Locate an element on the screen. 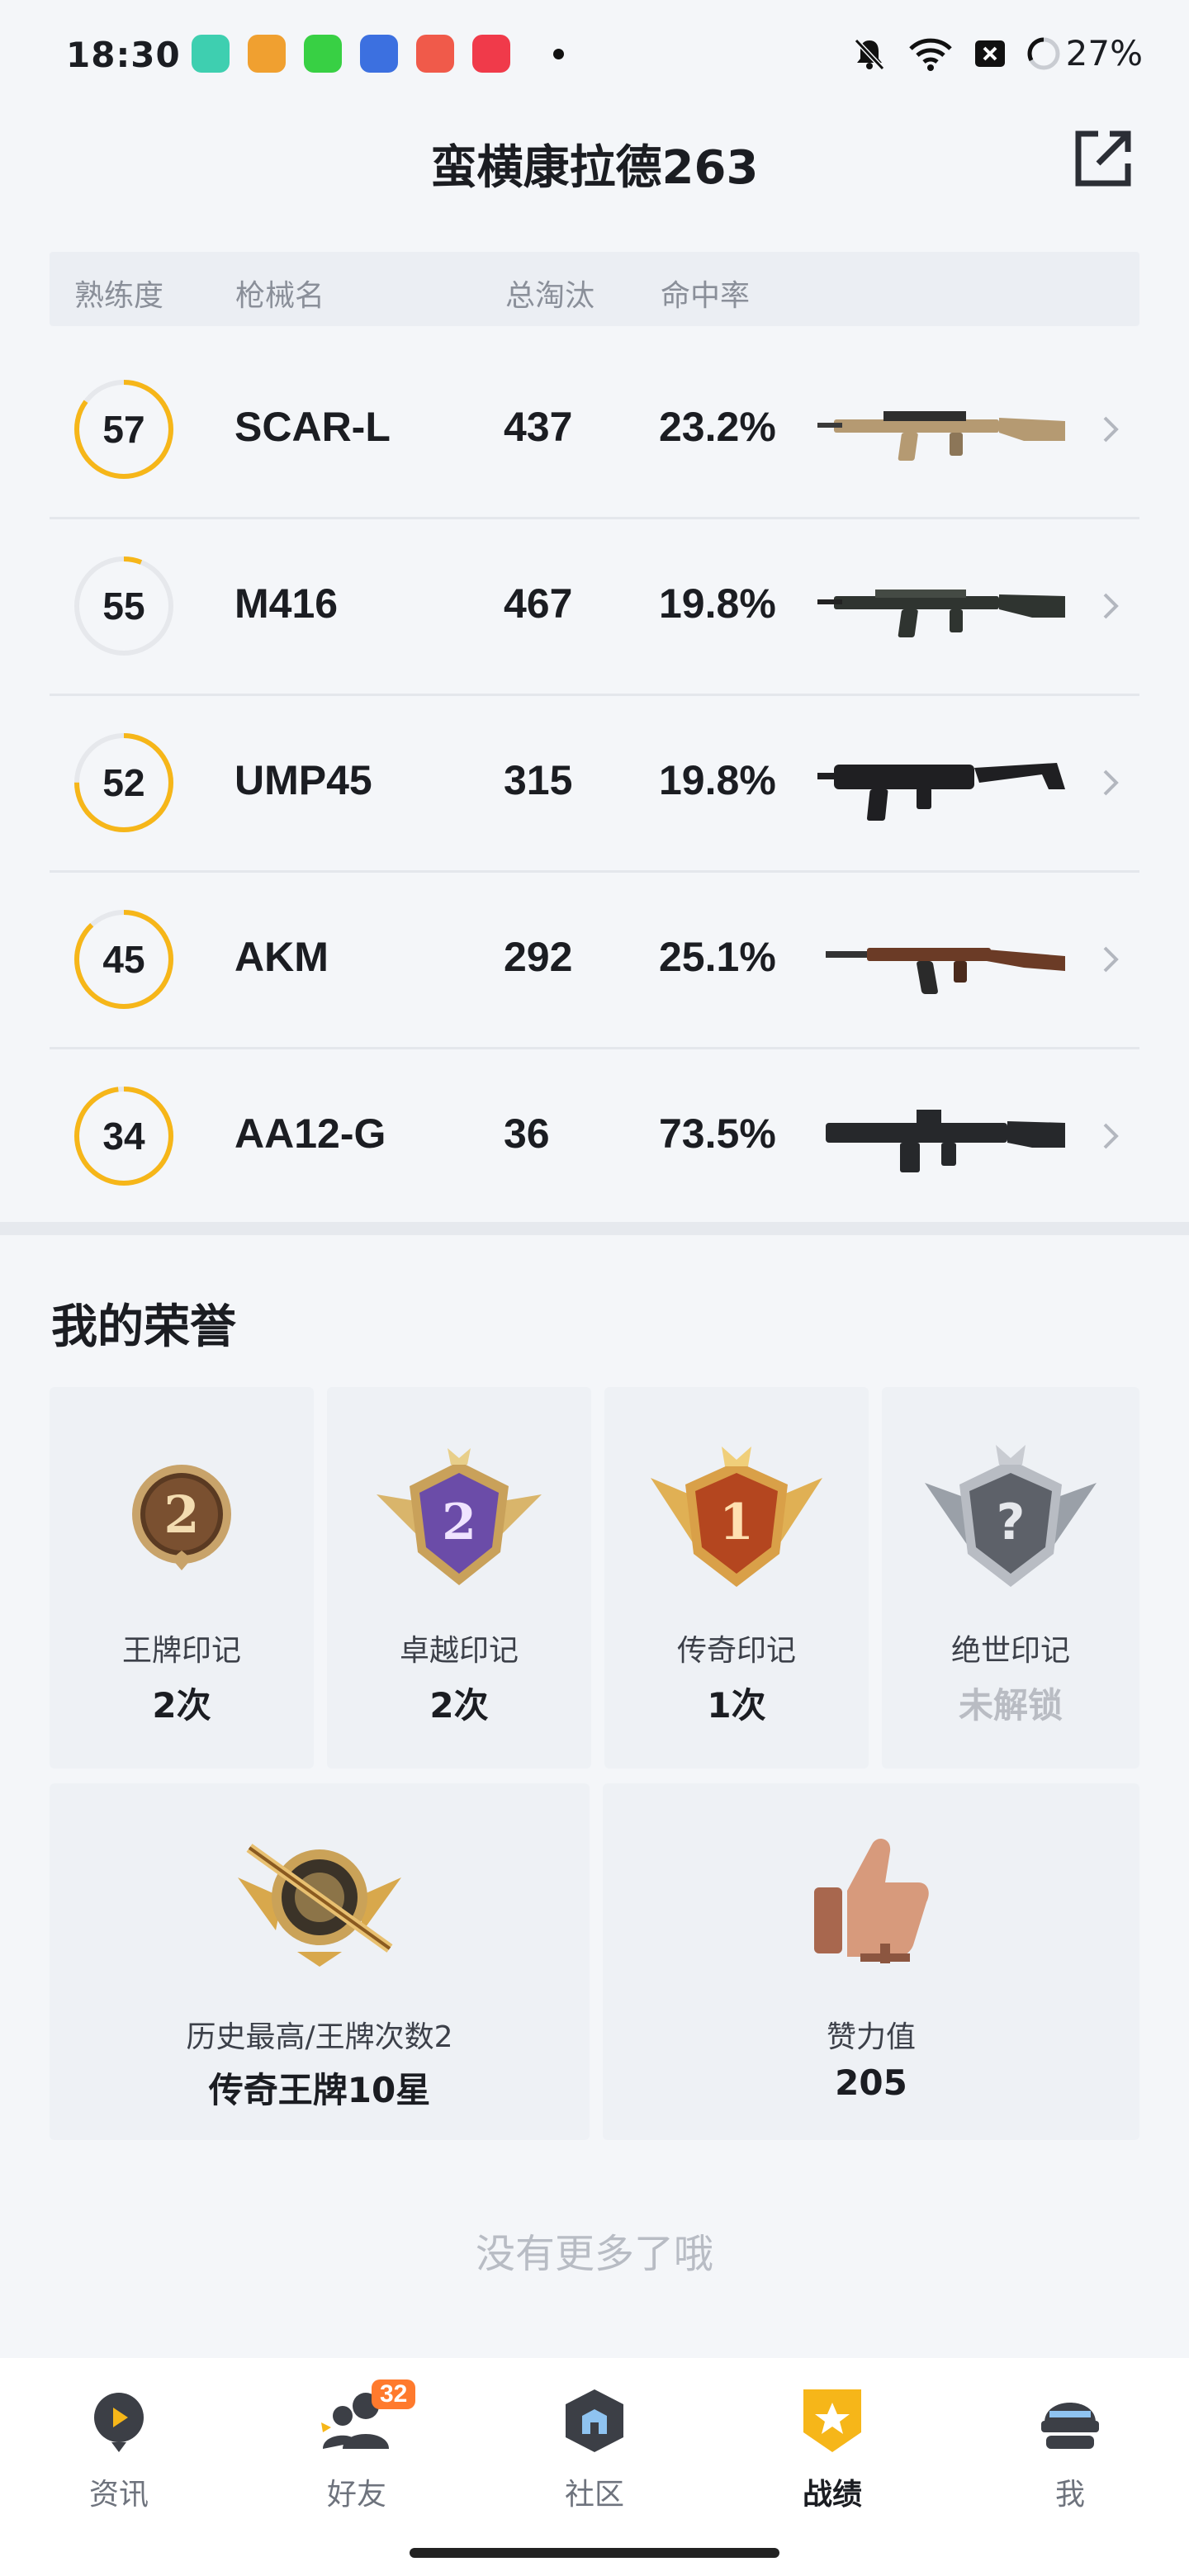 The height and width of the screenshot is (2576, 1189). peerless-emblem-locked-icon: ? is located at coordinates (1011, 1516).